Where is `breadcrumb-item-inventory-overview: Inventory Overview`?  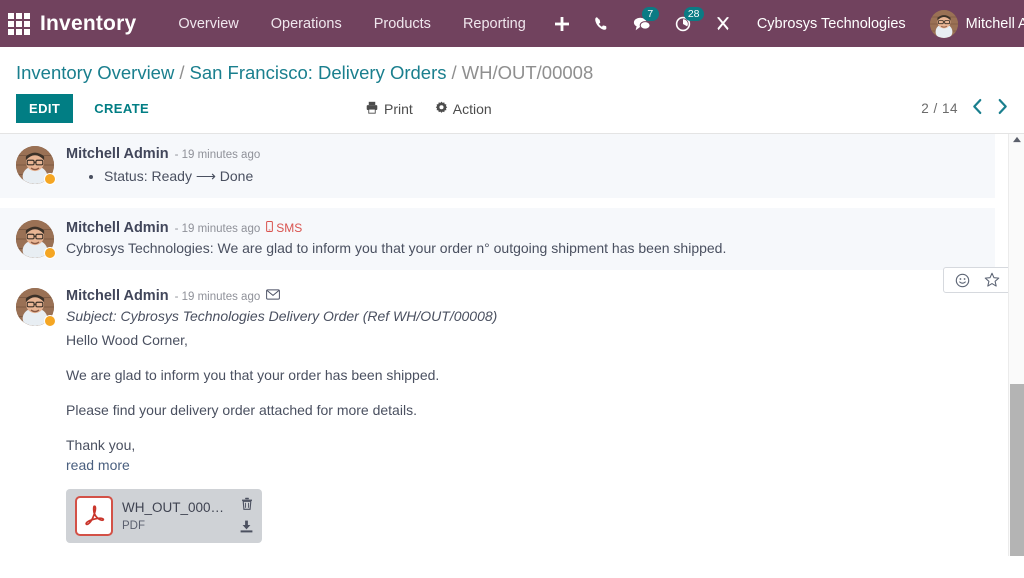 breadcrumb-item-inventory-overview: Inventory Overview is located at coordinates (95, 72).